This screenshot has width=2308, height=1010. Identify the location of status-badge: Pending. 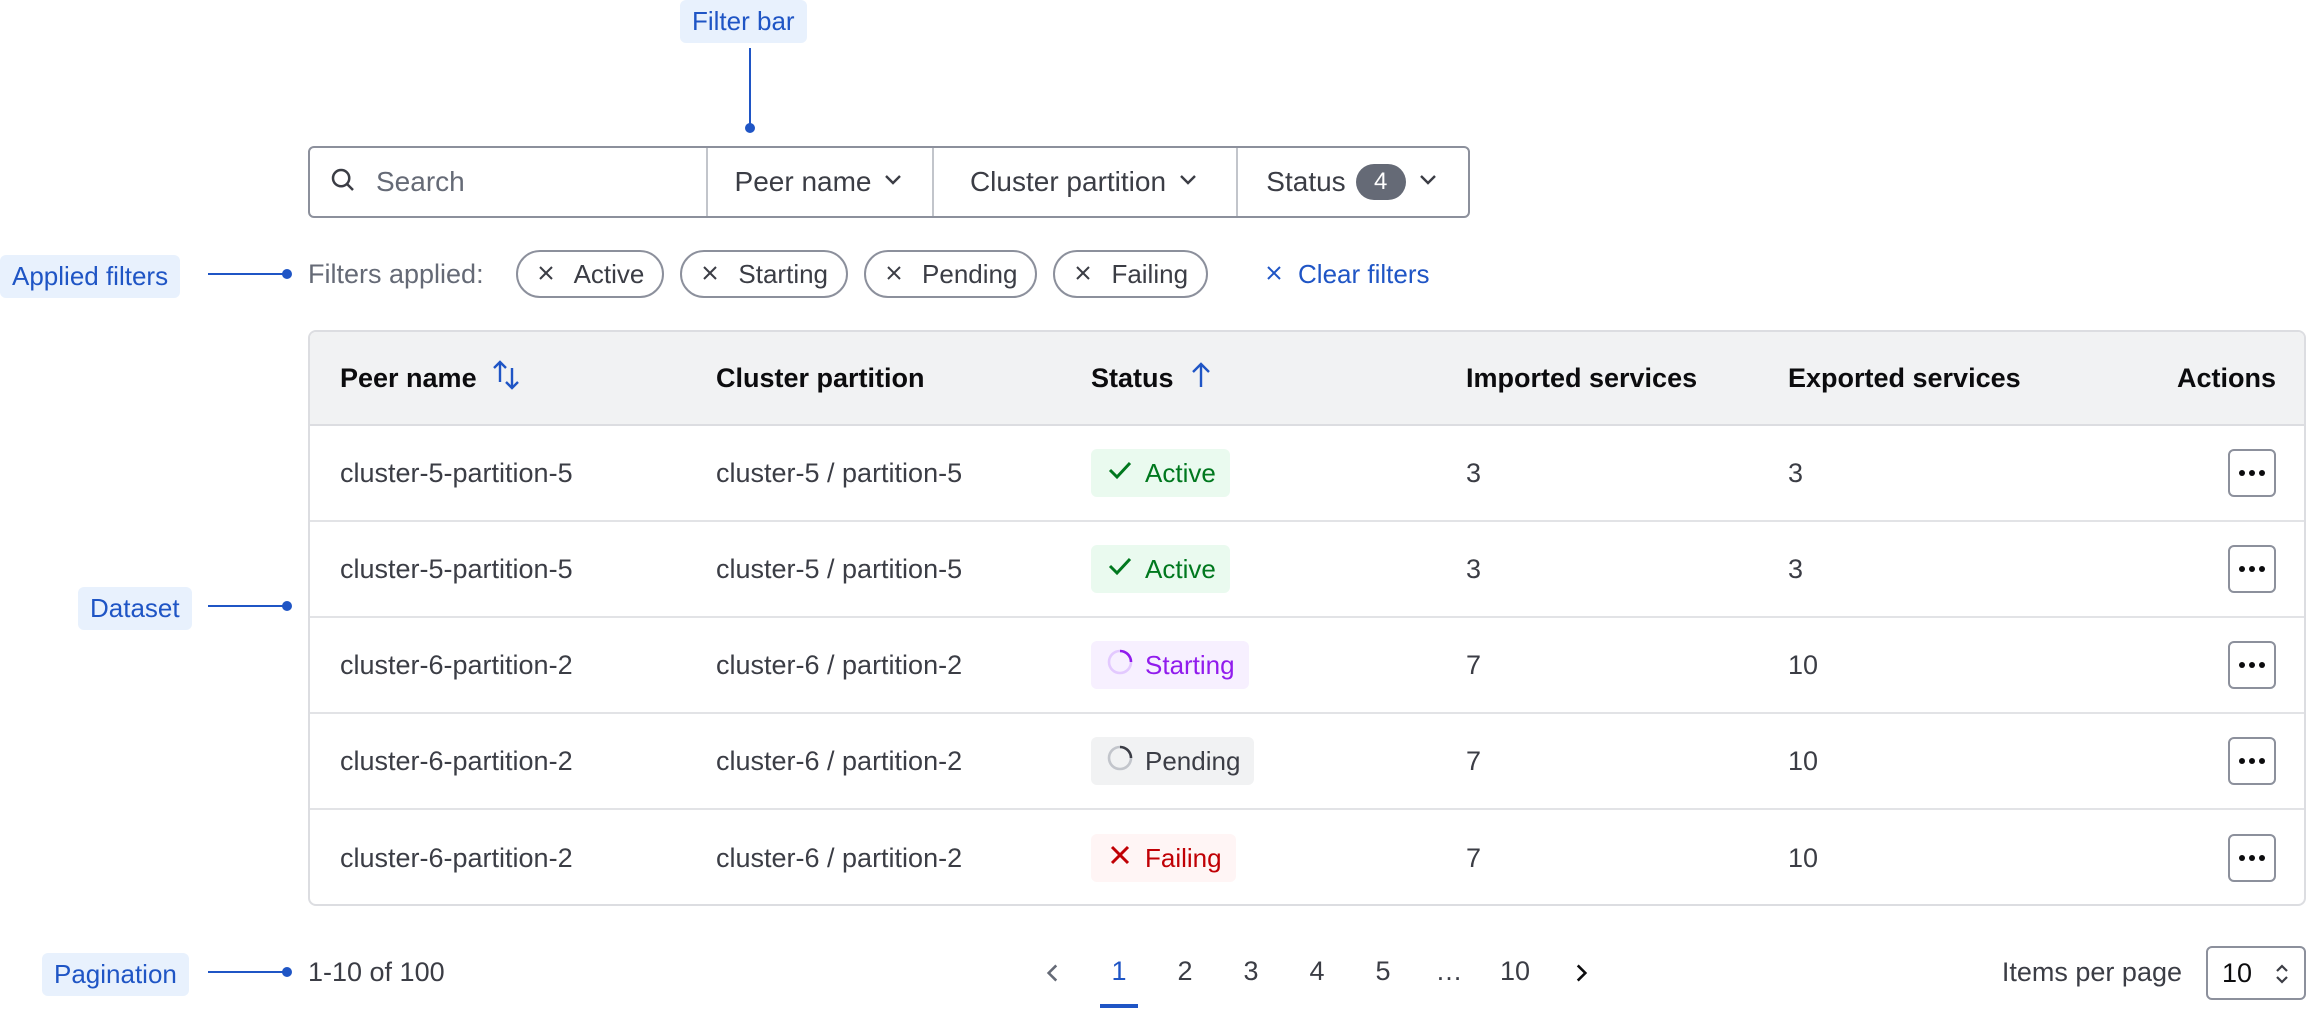
(1173, 761).